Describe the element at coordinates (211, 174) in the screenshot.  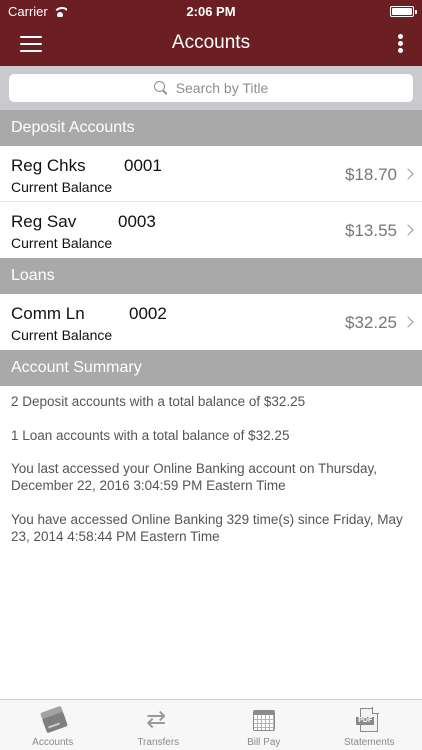
I see `account-row-reg-chks: Reg Chks 0001 Current Balance $18.70` at that location.